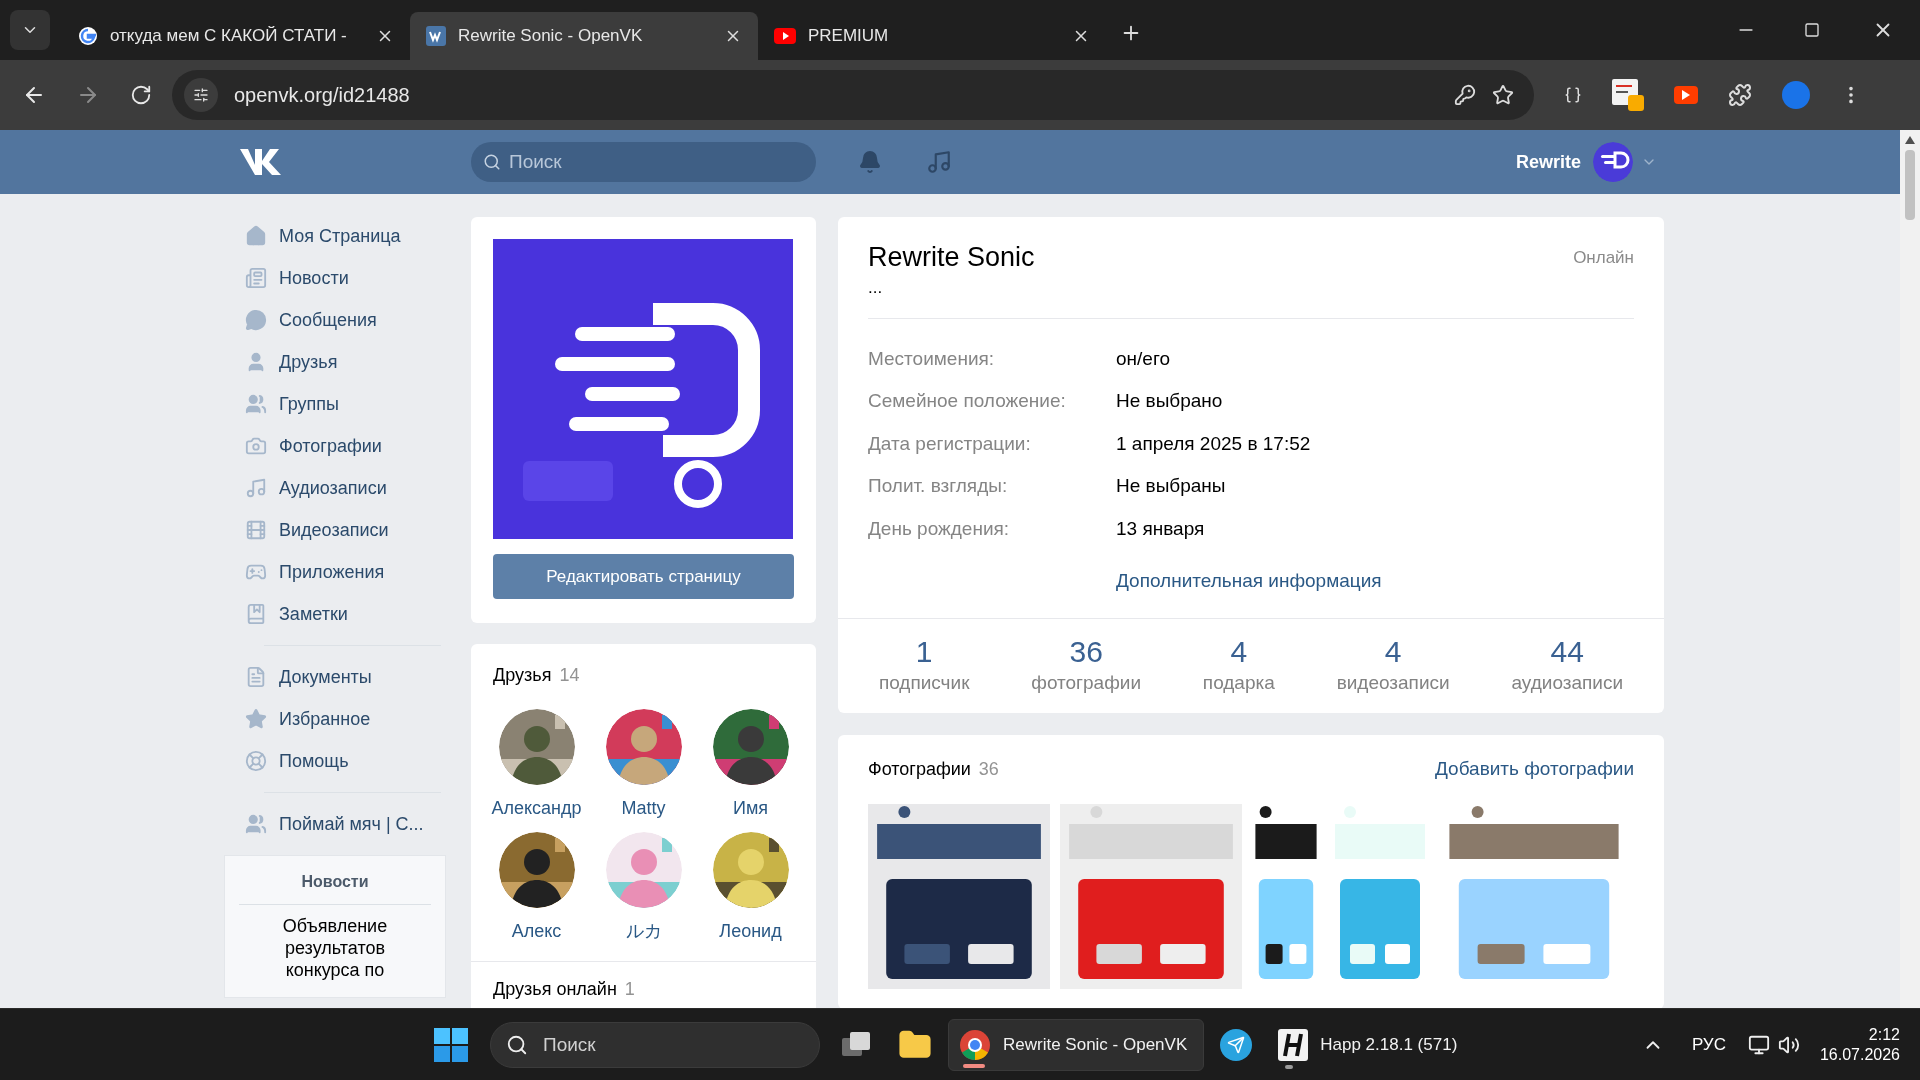  I want to click on sidebar-item: Аудиозаписи, so click(338, 488).